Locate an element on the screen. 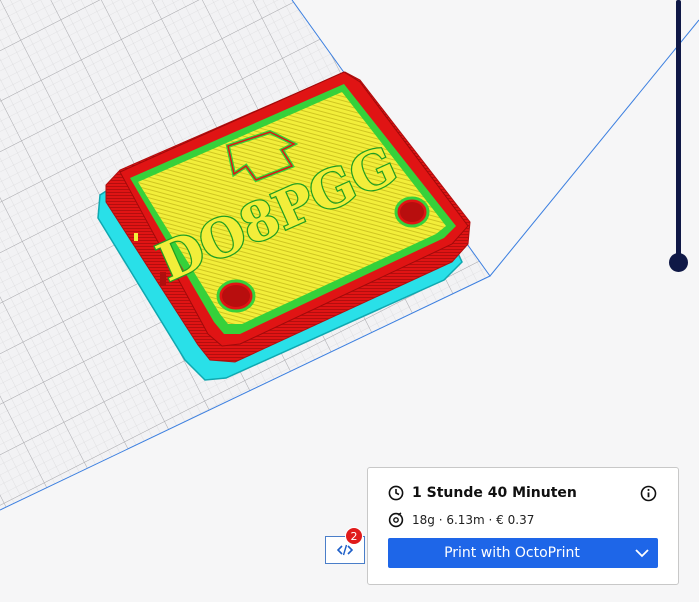 The width and height of the screenshot is (699, 602). info-icon is located at coordinates (648, 493).